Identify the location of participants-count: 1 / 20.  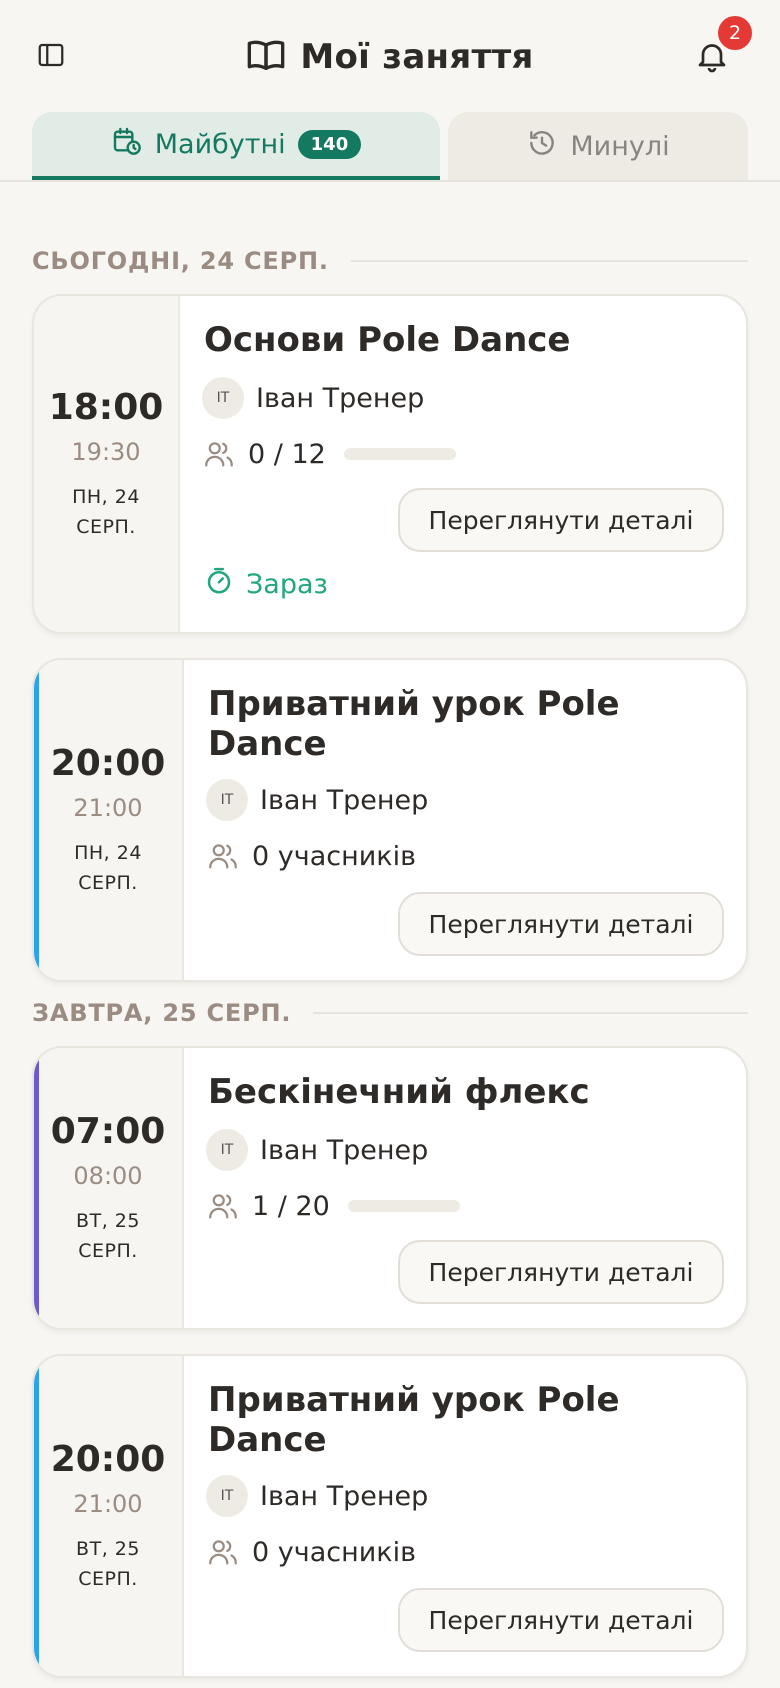
(291, 1206).